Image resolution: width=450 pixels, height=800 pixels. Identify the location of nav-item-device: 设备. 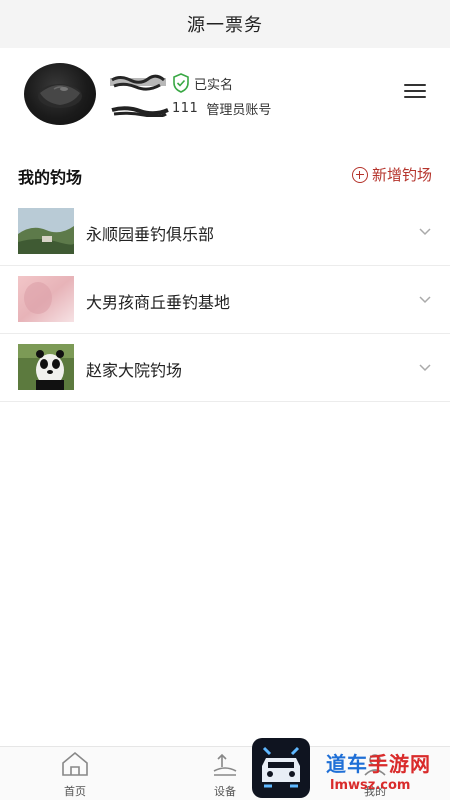
(225, 775).